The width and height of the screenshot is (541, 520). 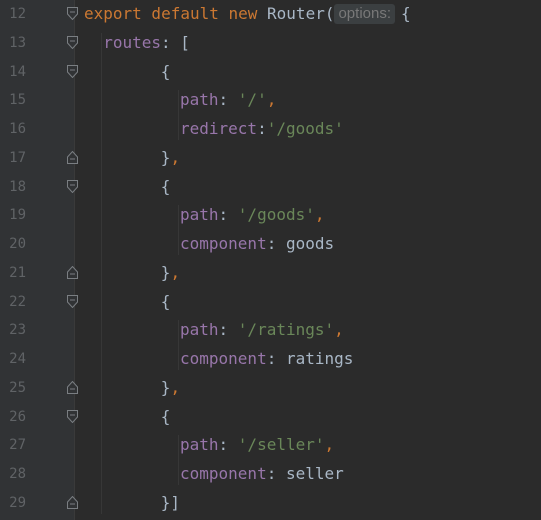 What do you see at coordinates (281, 445) in the screenshot?
I see `code-token: '/seller'` at bounding box center [281, 445].